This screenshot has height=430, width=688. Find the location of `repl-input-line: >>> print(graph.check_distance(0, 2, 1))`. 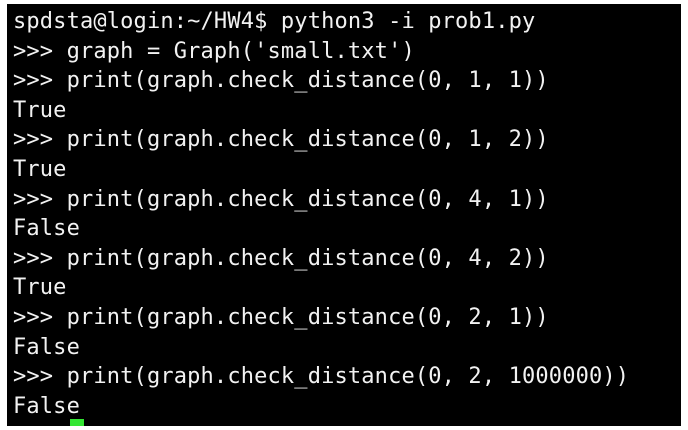

repl-input-line: >>> print(graph.check_distance(0, 2, 1)) is located at coordinates (281, 317).